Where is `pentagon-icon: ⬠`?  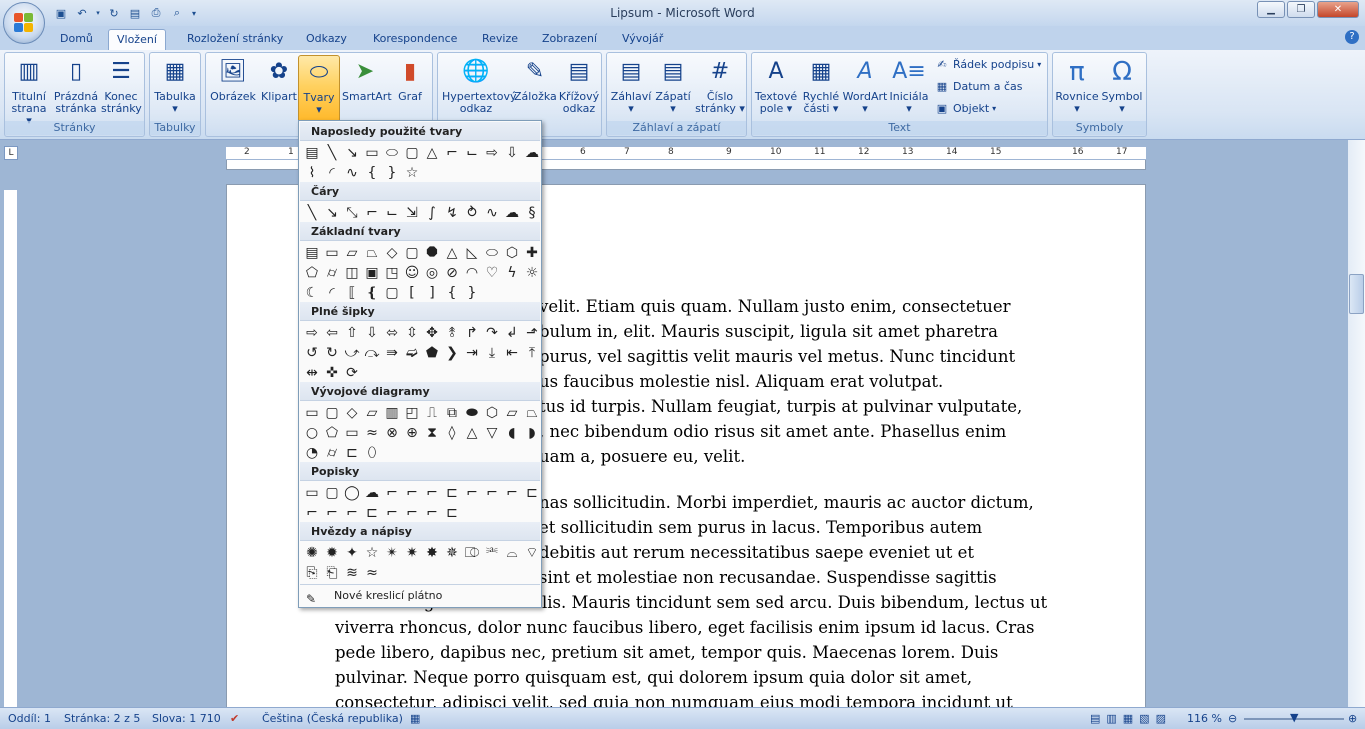
pentagon-icon: ⬠ is located at coordinates (312, 273).